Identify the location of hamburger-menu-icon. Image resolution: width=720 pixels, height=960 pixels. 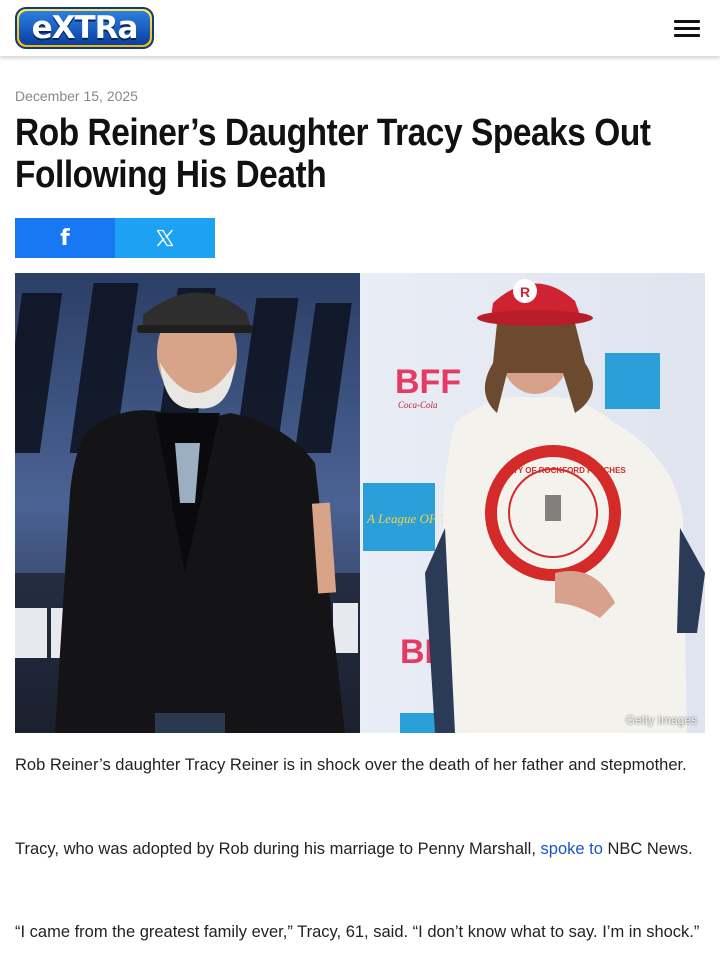
(687, 28).